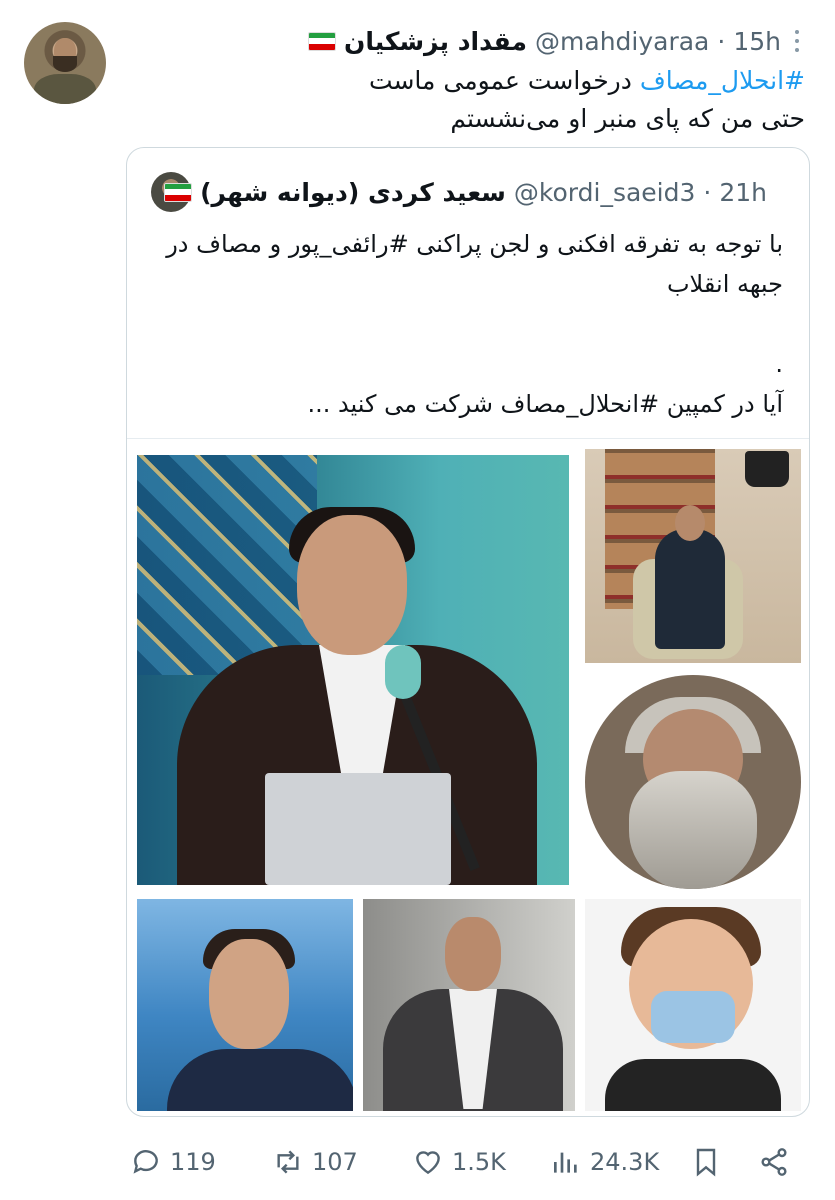 This screenshot has width=835, height=1200. I want to click on bookmark-icon, so click(706, 1162).